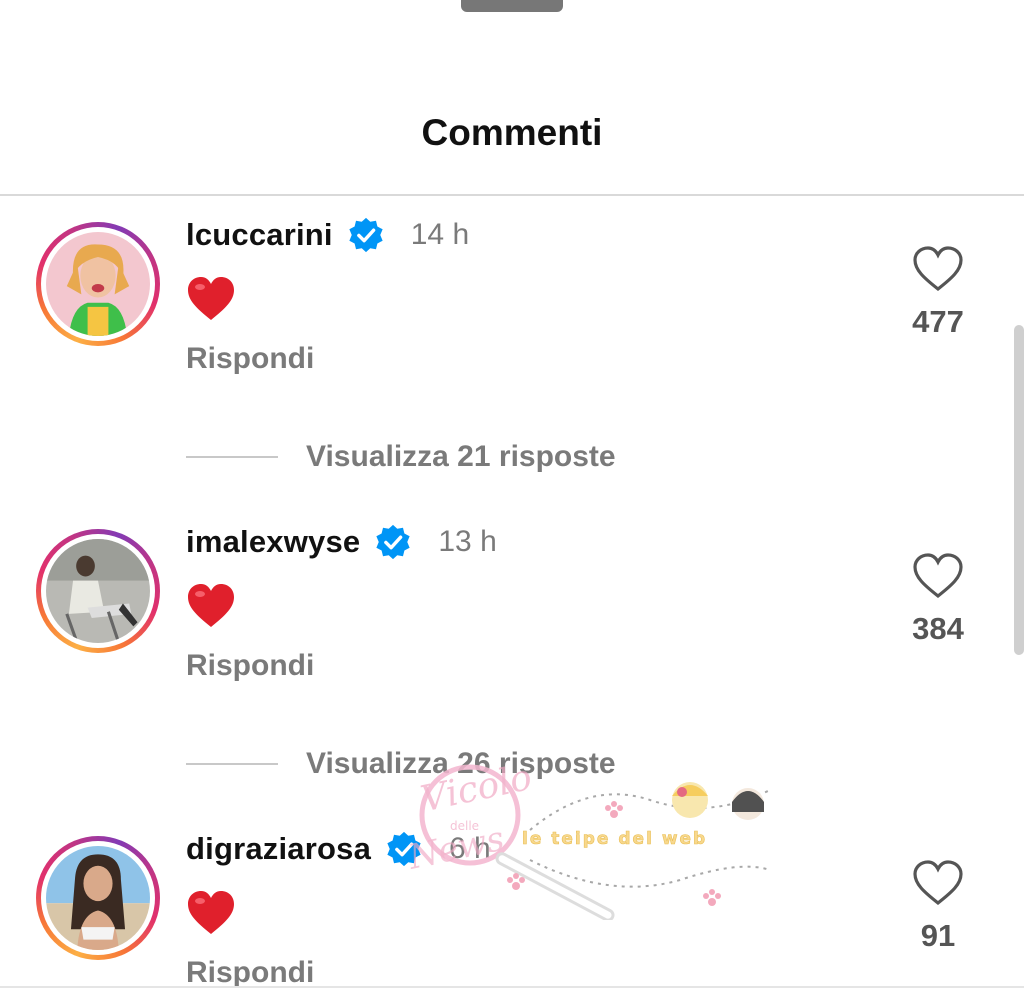  What do you see at coordinates (273, 542) in the screenshot?
I see `username: imalexwyse` at bounding box center [273, 542].